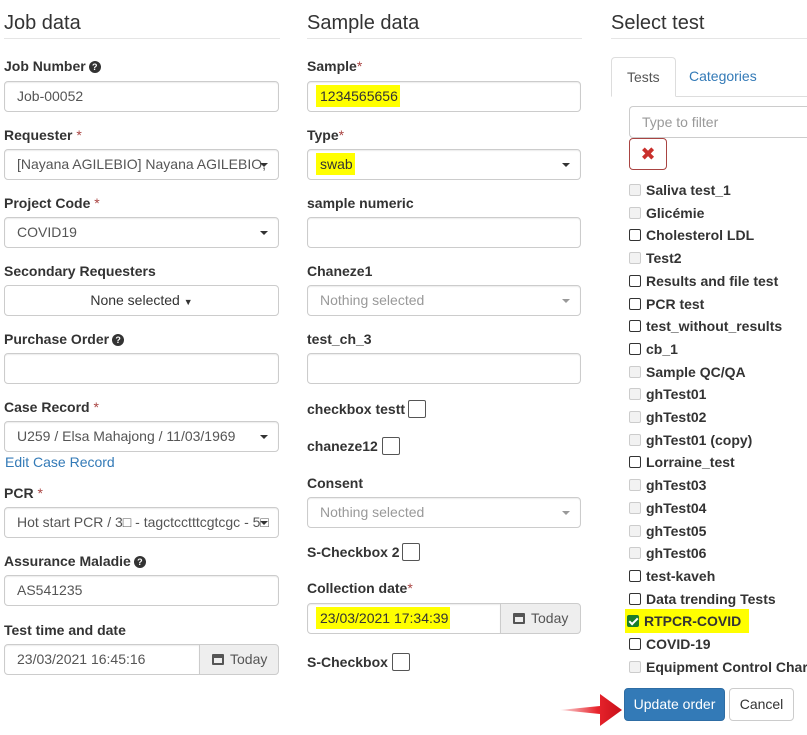 The width and height of the screenshot is (807, 735). I want to click on test-list-item: Saliva test_1, so click(680, 191).